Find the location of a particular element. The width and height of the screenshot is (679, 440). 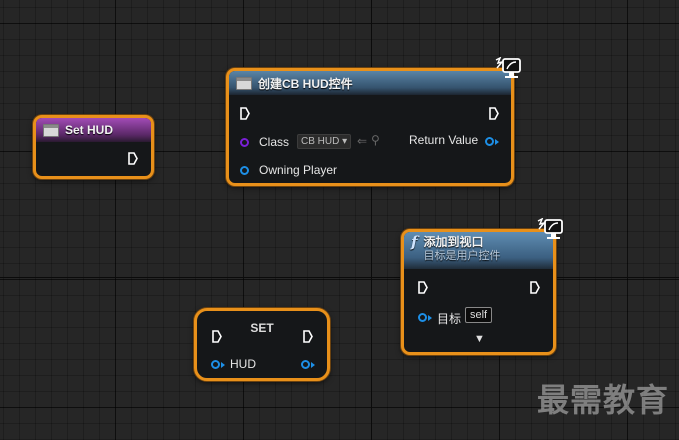

grid-axis-horizontal is located at coordinates (339, 277).